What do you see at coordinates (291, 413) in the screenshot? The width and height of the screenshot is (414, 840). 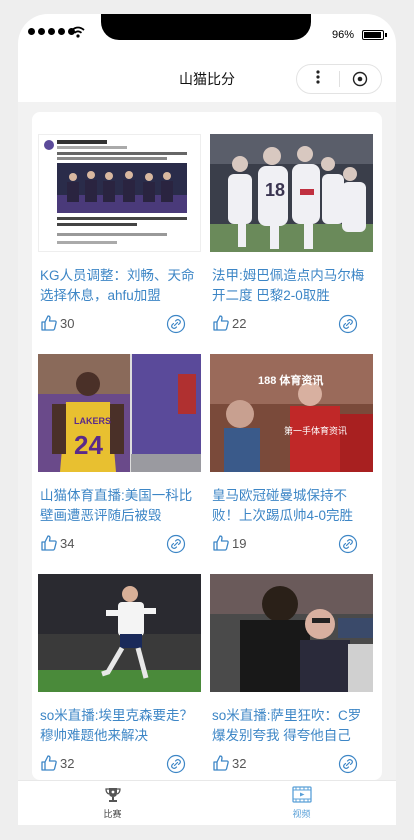 I see `video-thumbnail-football: 188 体育资讯 第一手体育资讯` at bounding box center [291, 413].